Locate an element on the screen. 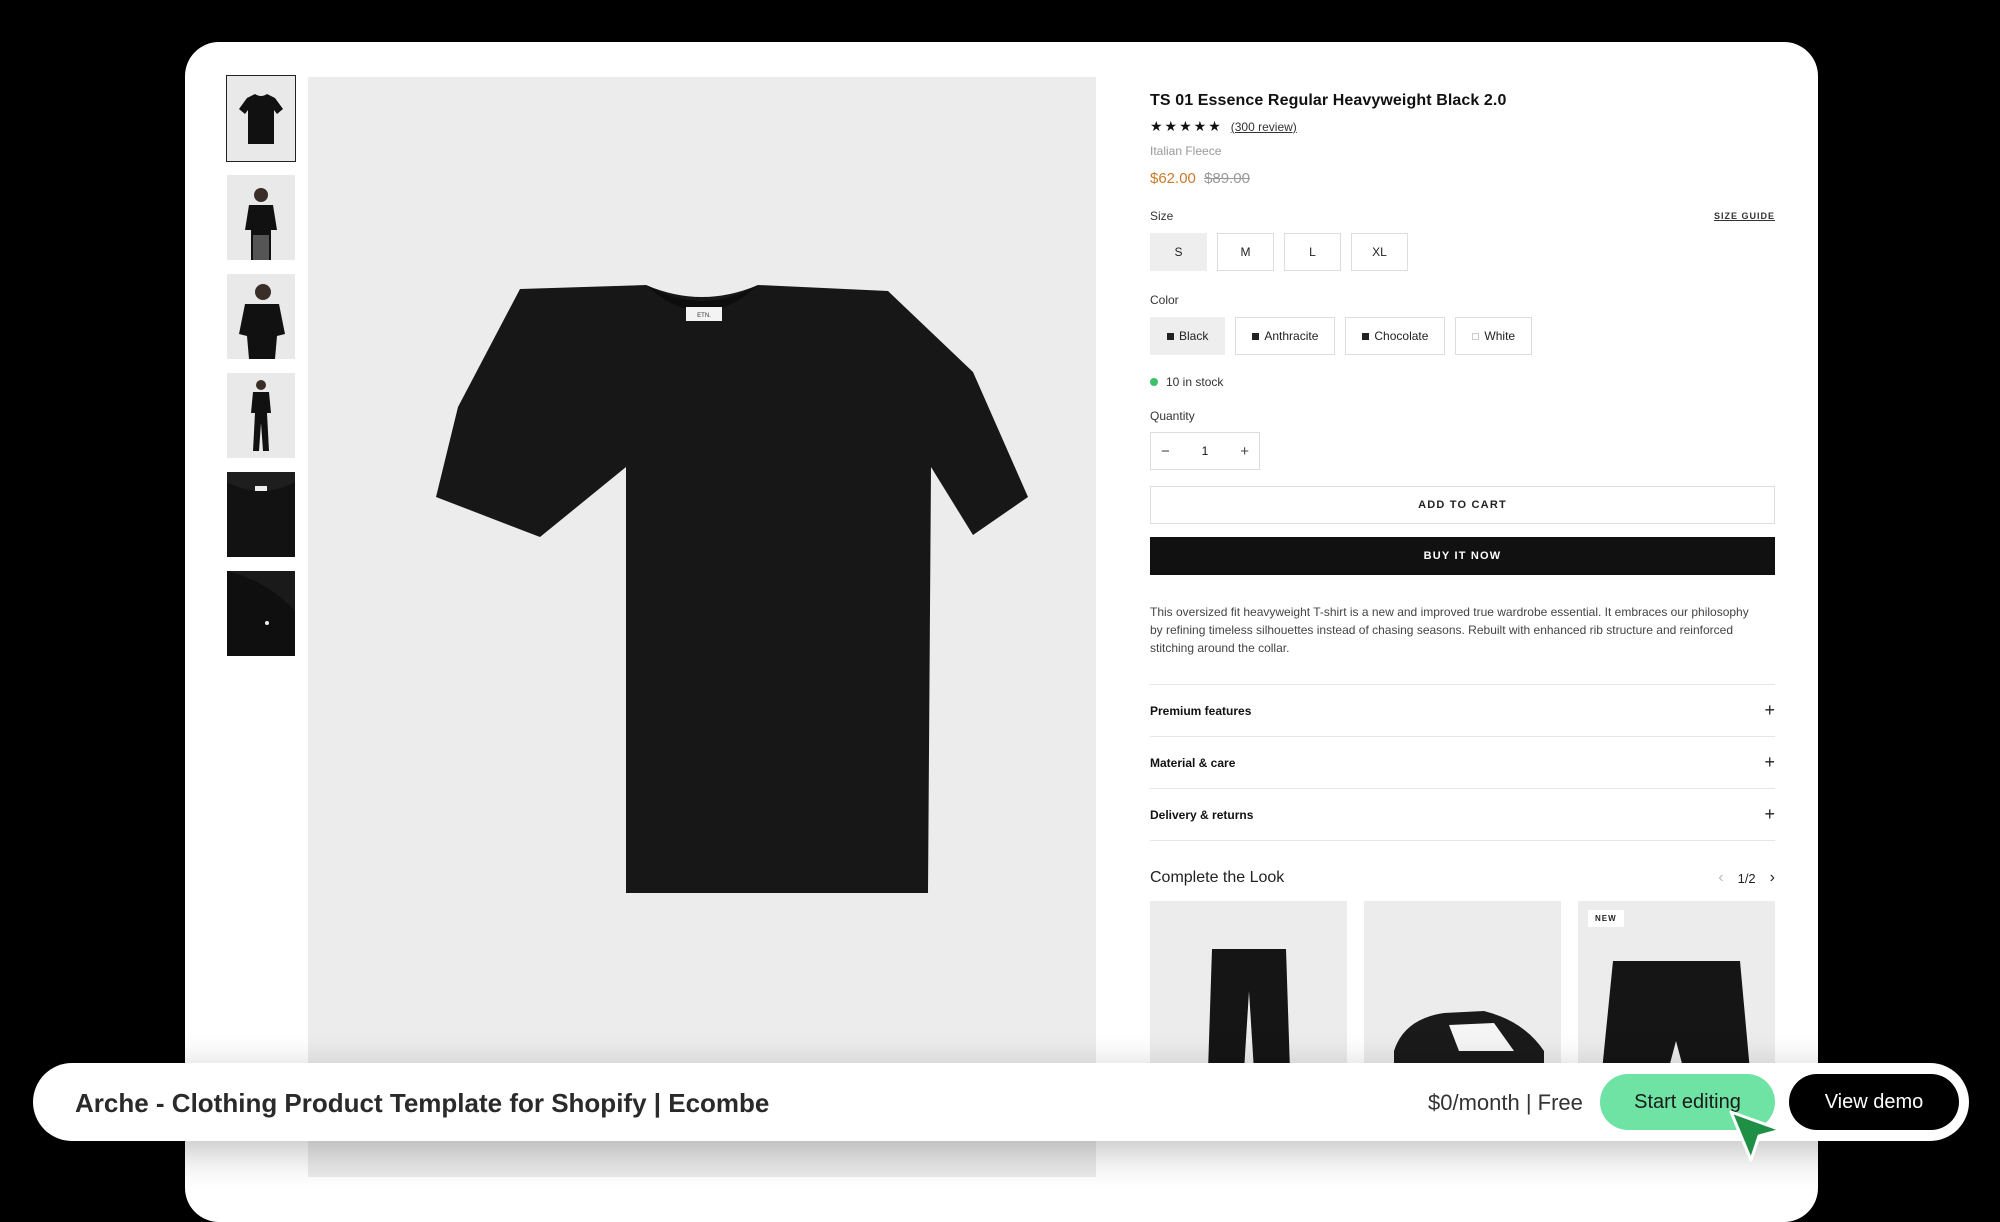  size-option-m: M is located at coordinates (1245, 252).